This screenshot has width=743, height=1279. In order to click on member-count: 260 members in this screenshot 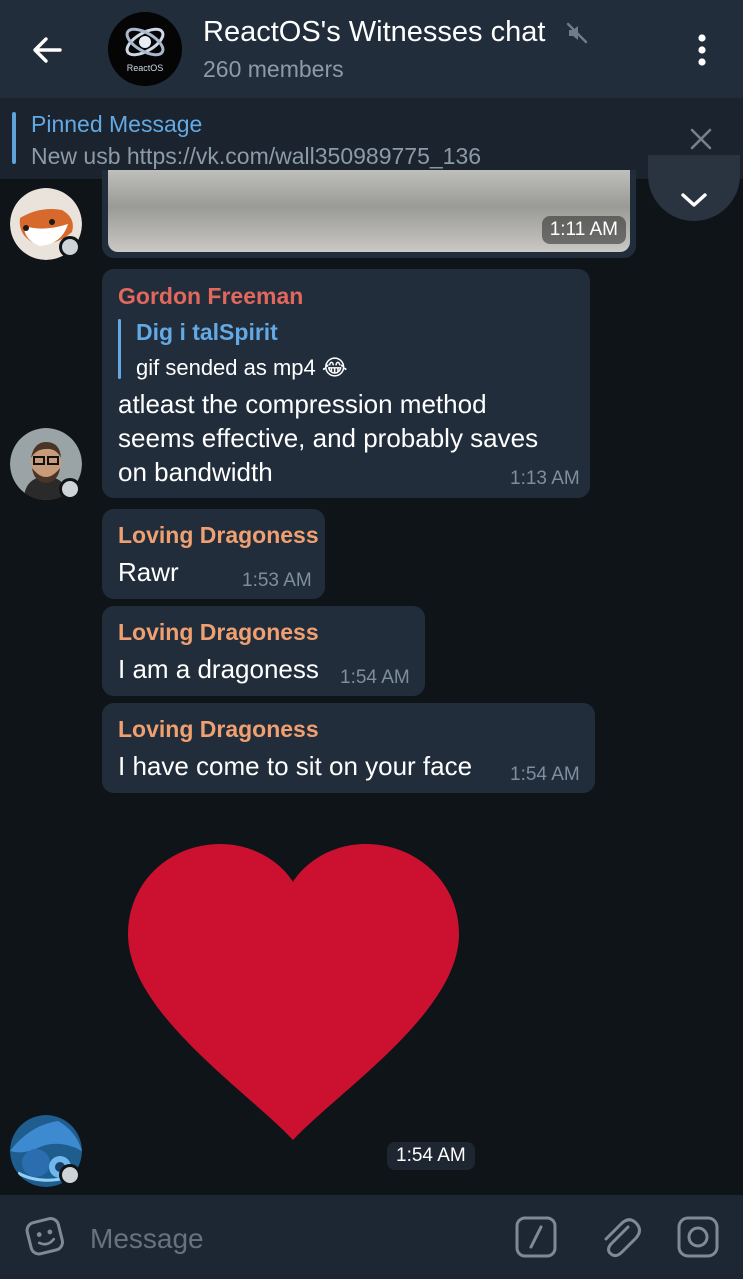, I will do `click(273, 69)`.